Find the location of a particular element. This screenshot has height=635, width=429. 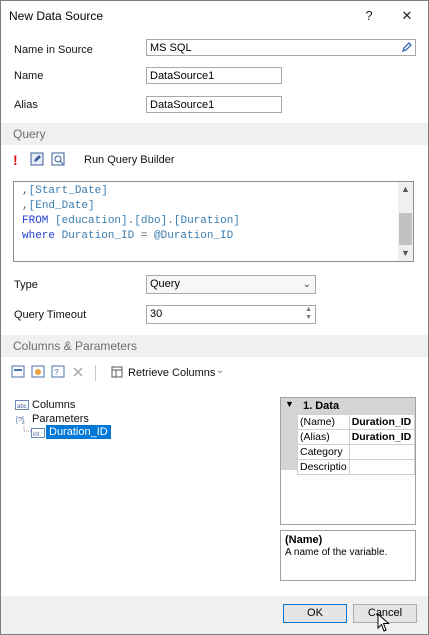

code-token: [ is located at coordinates (58, 221).